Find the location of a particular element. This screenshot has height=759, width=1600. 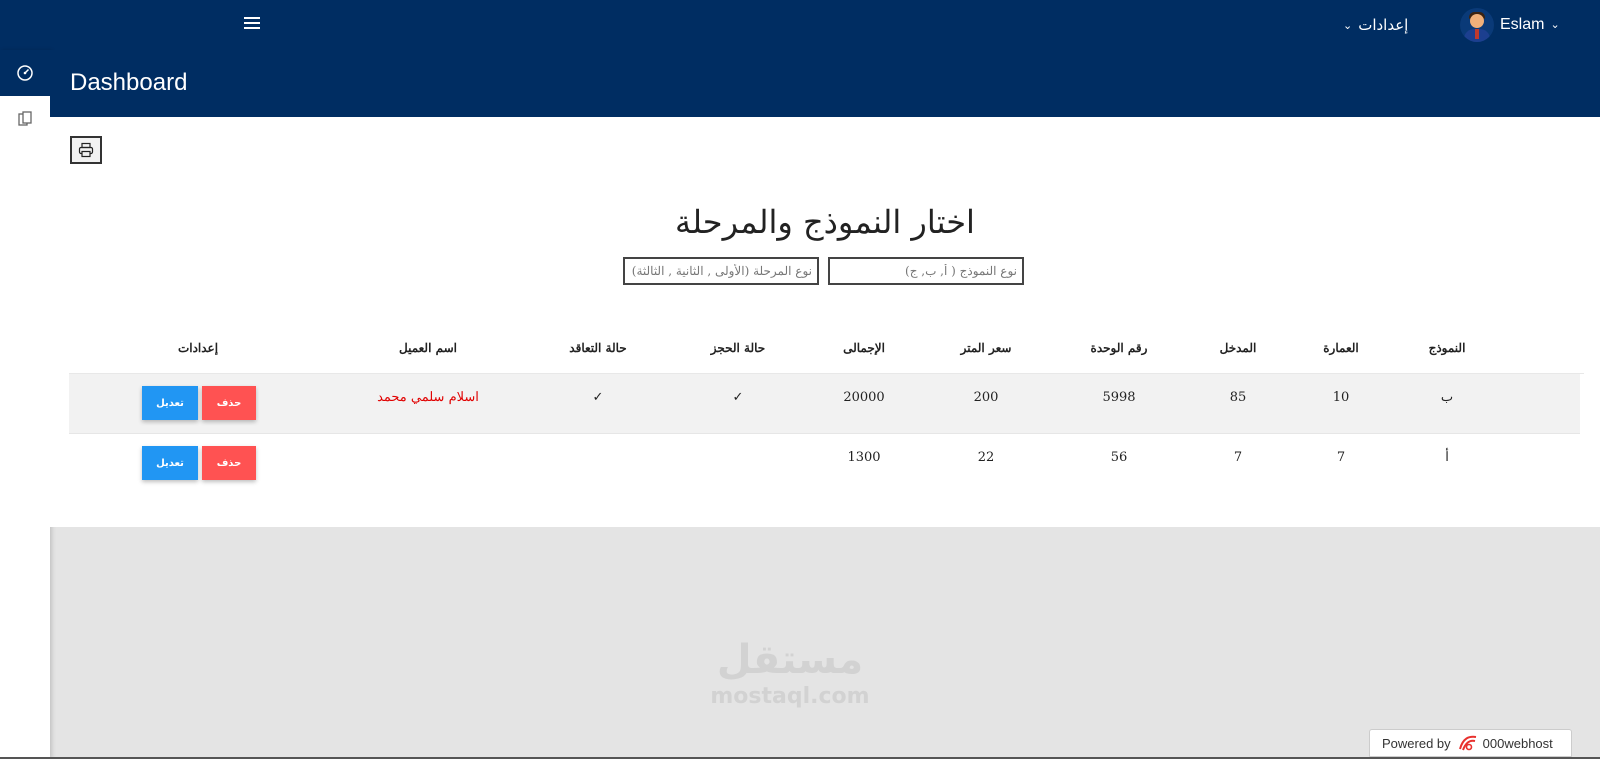

page-title: Dashboard is located at coordinates (129, 82).